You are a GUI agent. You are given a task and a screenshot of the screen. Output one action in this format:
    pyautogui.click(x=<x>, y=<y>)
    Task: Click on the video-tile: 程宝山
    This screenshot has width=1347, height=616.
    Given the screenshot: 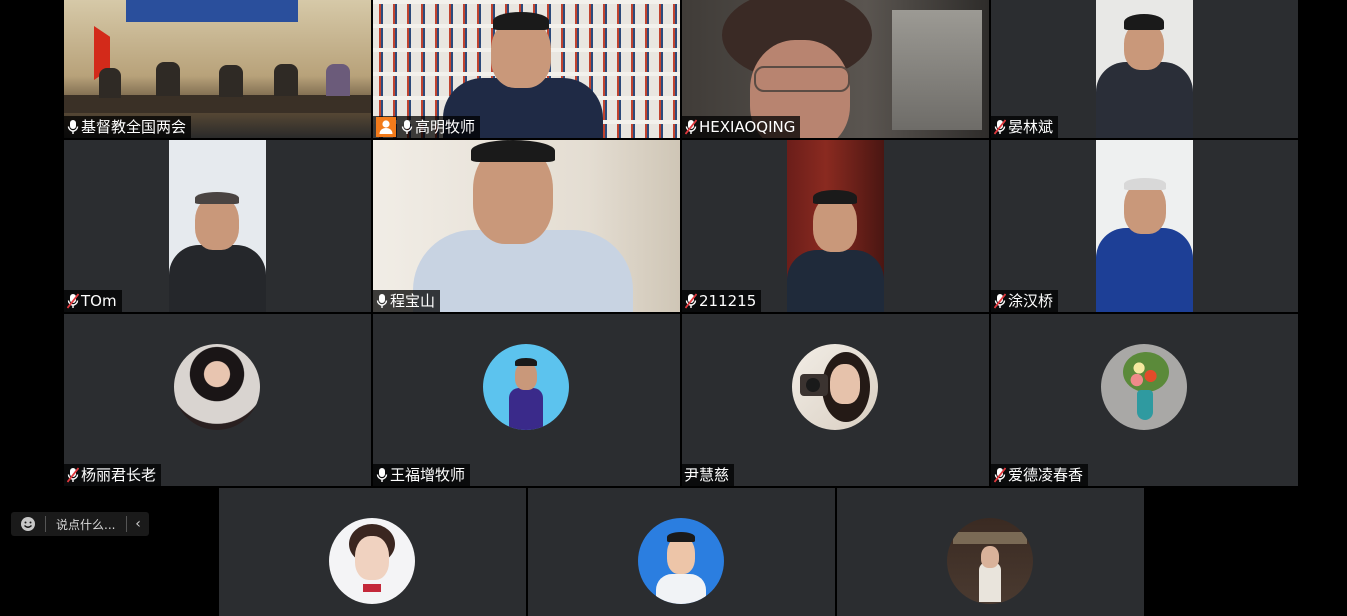 What is the action you would take?
    pyautogui.click(x=526, y=226)
    